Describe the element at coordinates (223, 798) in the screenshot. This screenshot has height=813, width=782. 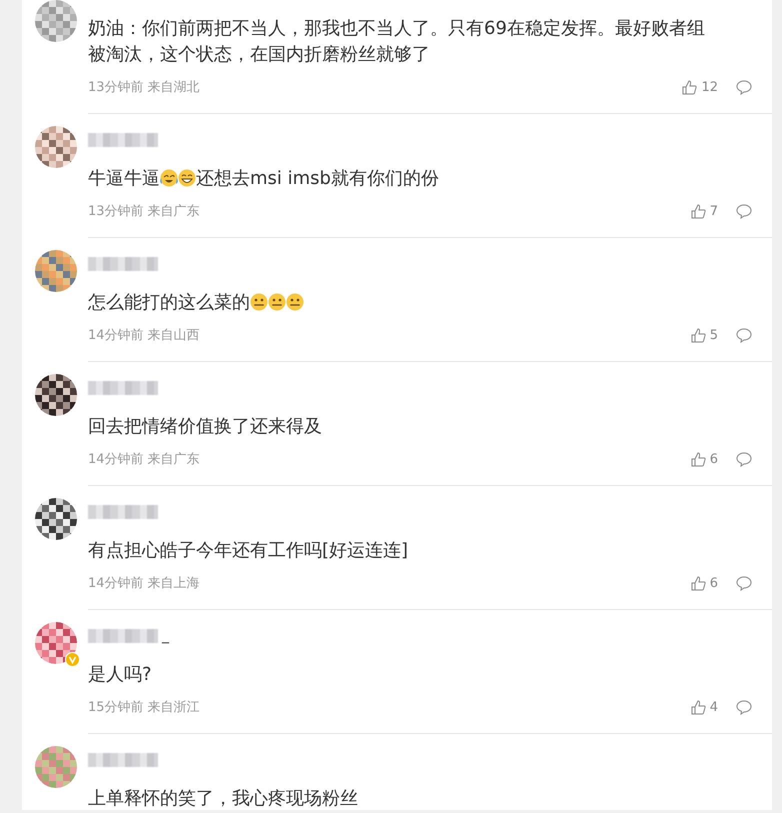
I see `comment-text: 上单释怀的笑了，我心疼现场粉丝` at that location.